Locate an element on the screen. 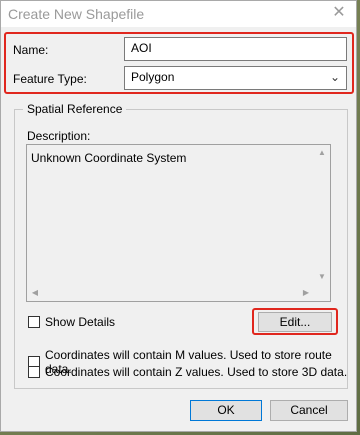 This screenshot has width=360, height=435. show-details-checkbox-row: Show Details is located at coordinates (71, 322).